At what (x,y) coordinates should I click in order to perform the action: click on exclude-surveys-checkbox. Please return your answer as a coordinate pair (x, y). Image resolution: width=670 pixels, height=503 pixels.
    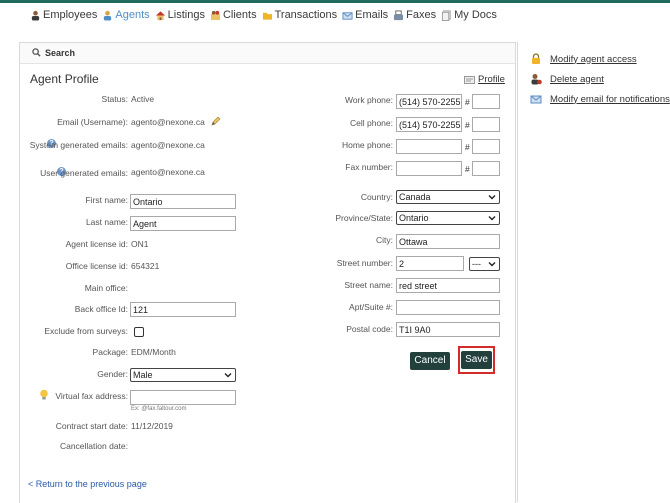
    Looking at the image, I should click on (139, 332).